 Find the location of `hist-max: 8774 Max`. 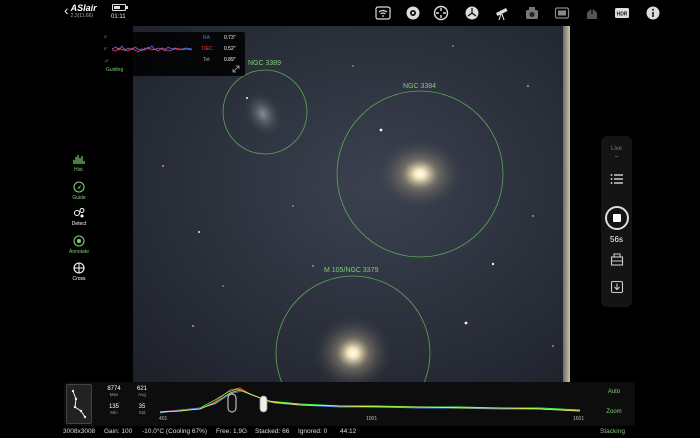

hist-max: 8774 Max is located at coordinates (114, 391).